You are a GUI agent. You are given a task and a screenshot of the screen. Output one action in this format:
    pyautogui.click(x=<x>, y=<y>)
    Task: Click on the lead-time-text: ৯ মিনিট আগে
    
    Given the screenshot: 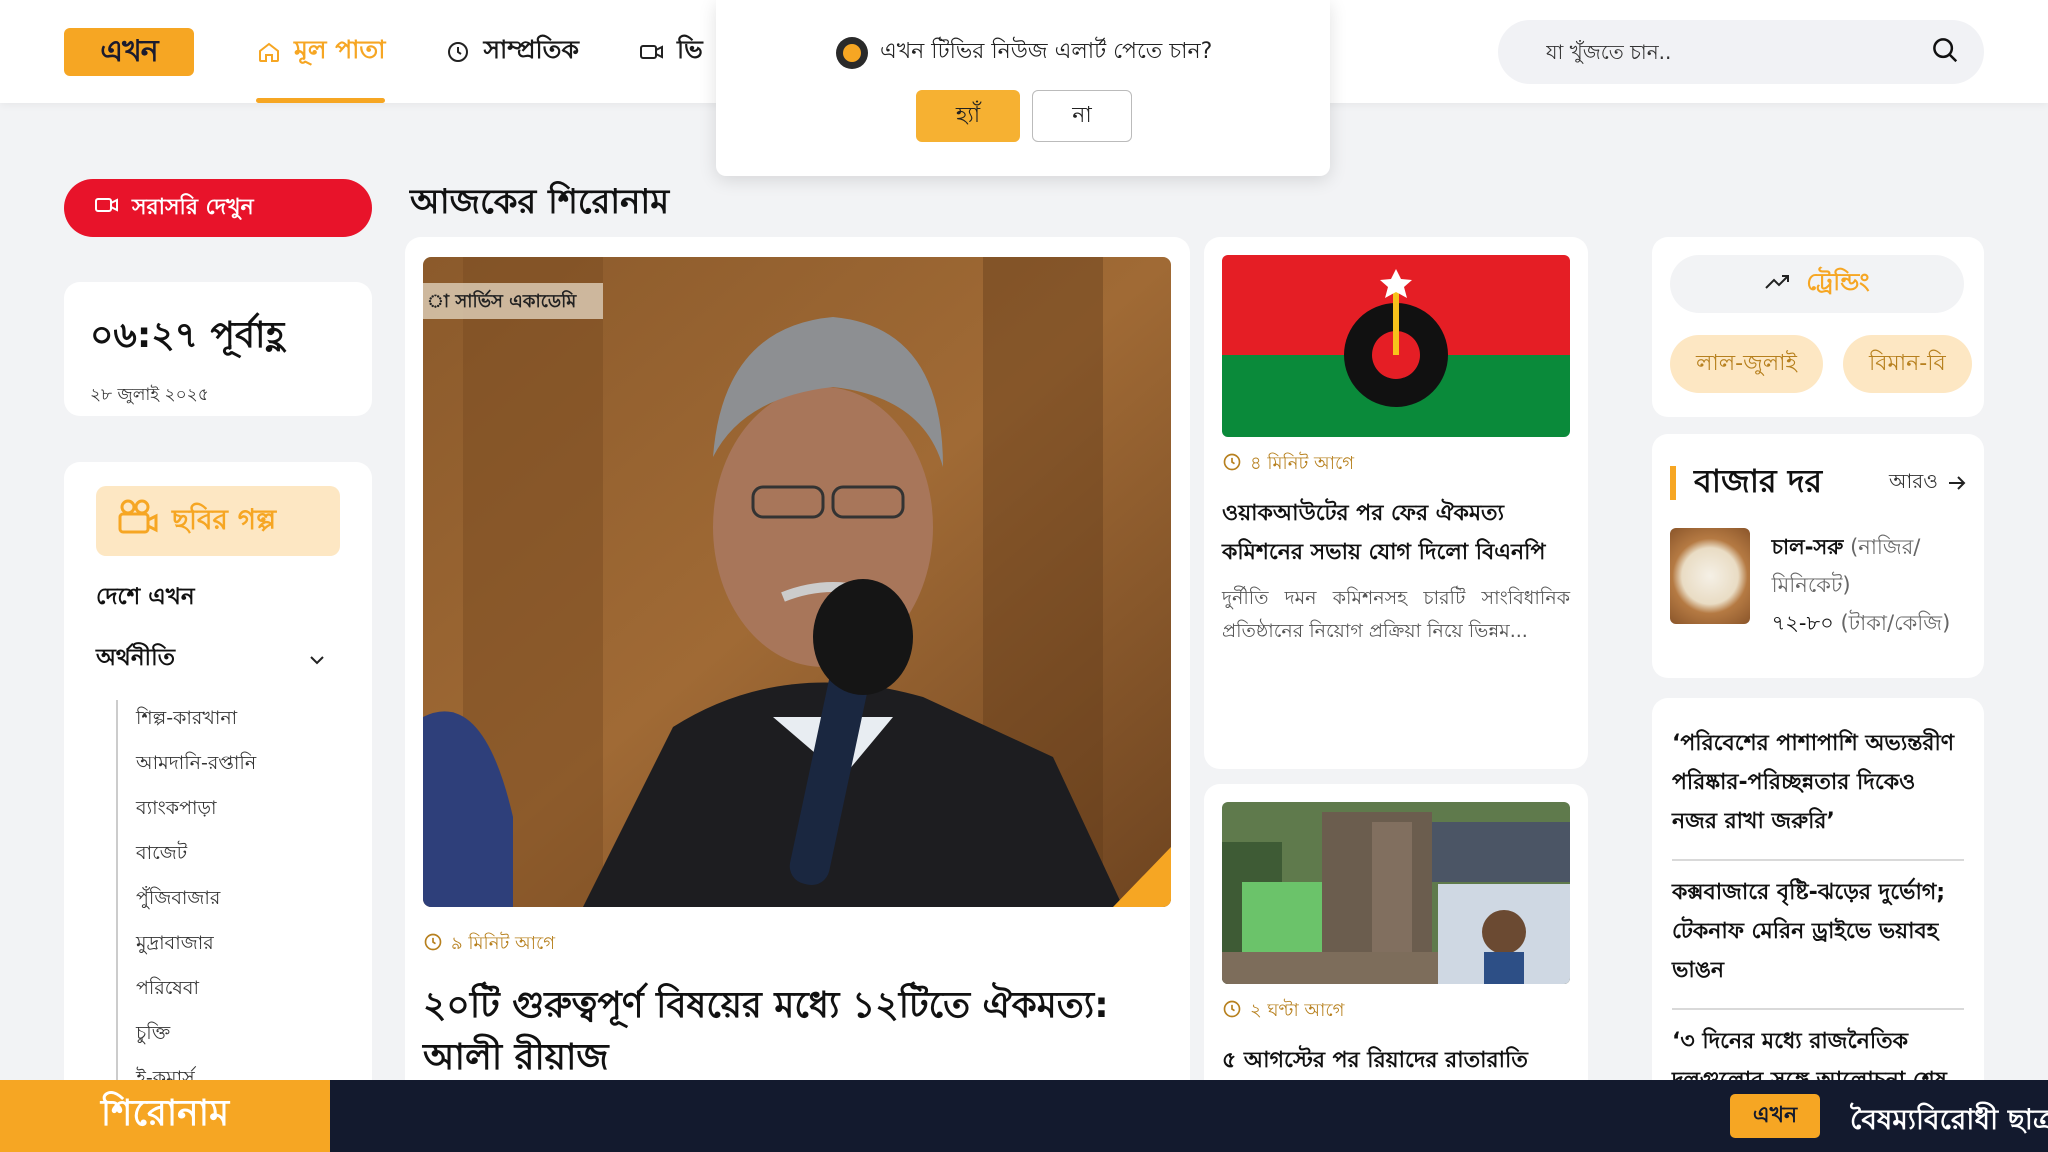 What is the action you would take?
    pyautogui.click(x=503, y=943)
    